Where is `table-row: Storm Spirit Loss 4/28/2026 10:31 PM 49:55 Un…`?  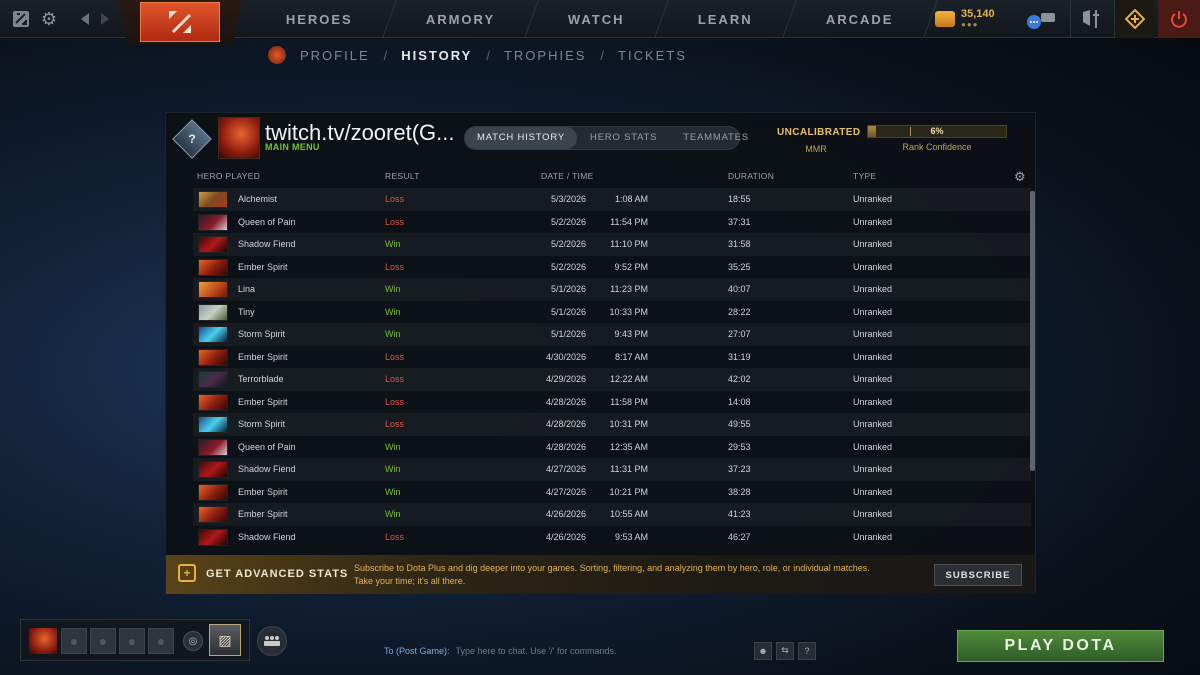 table-row: Storm Spirit Loss 4/28/2026 10:31 PM 49:55 Un… is located at coordinates (612, 424).